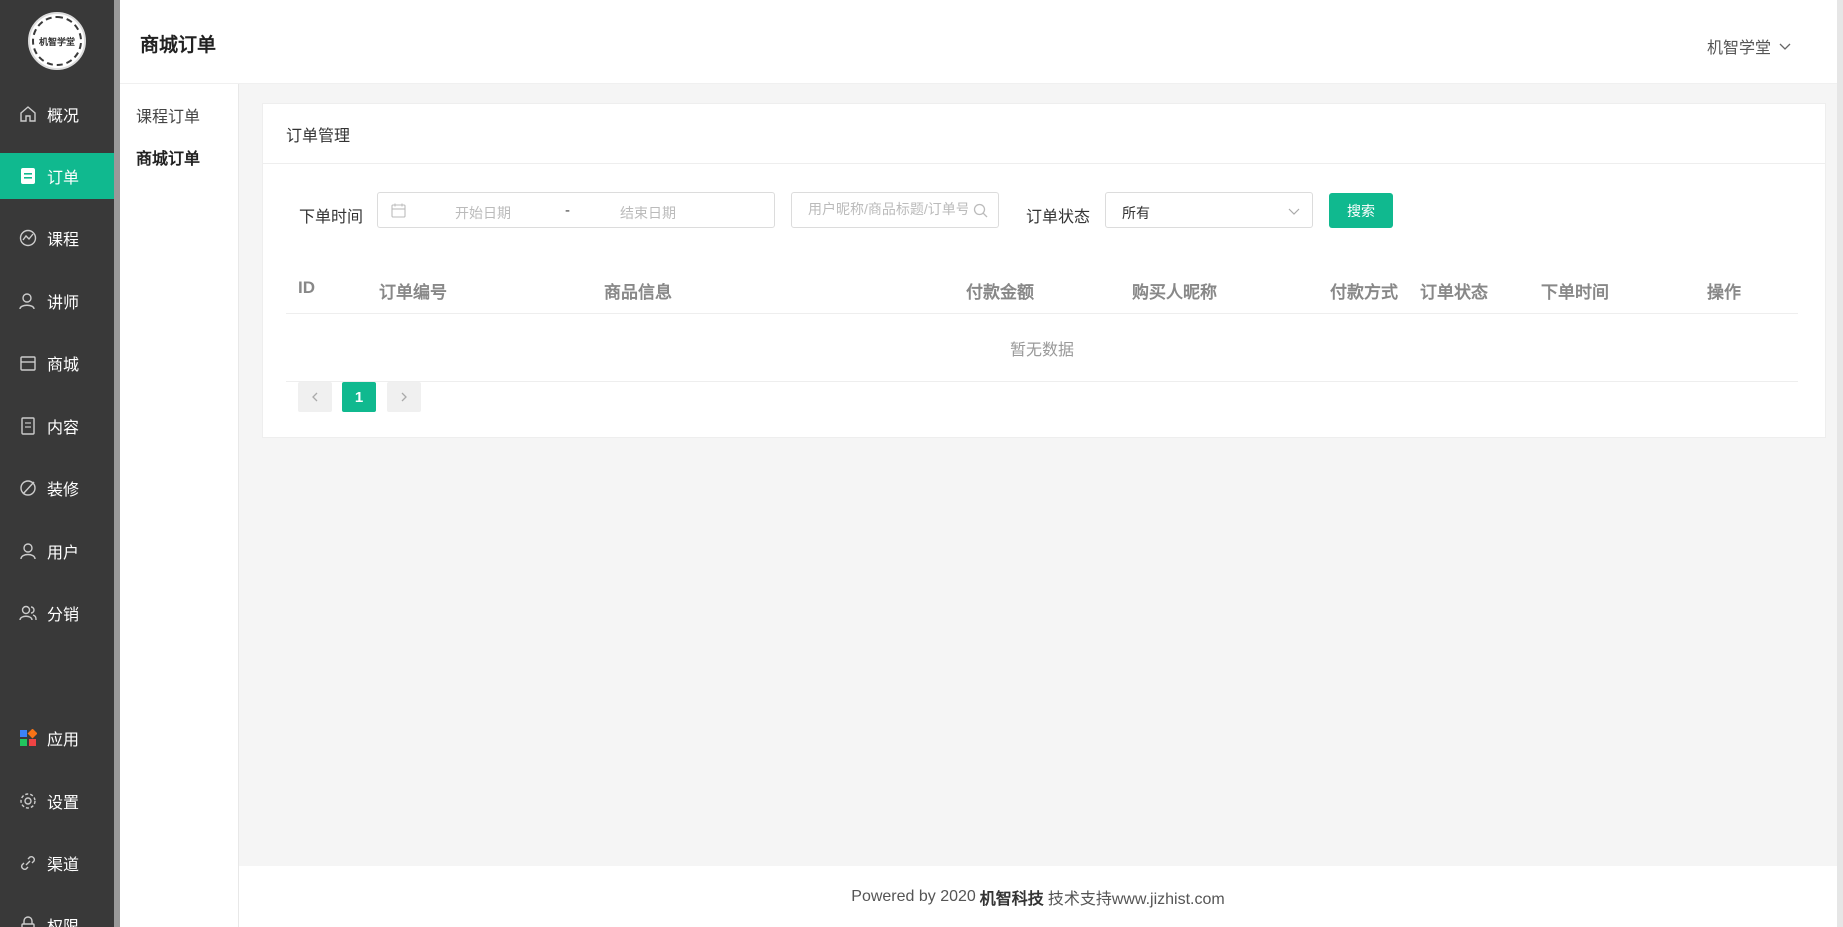 This screenshot has height=927, width=1843. What do you see at coordinates (1454, 290) in the screenshot?
I see `column-header-order-status: 订单状态` at bounding box center [1454, 290].